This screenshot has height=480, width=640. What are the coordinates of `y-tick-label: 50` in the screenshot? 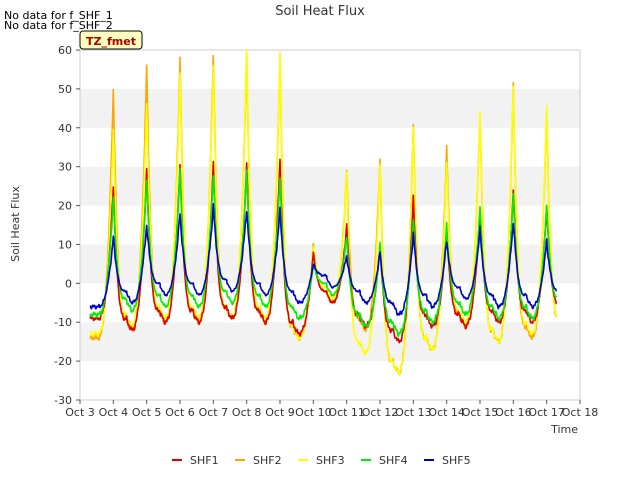 It's located at (65, 89).